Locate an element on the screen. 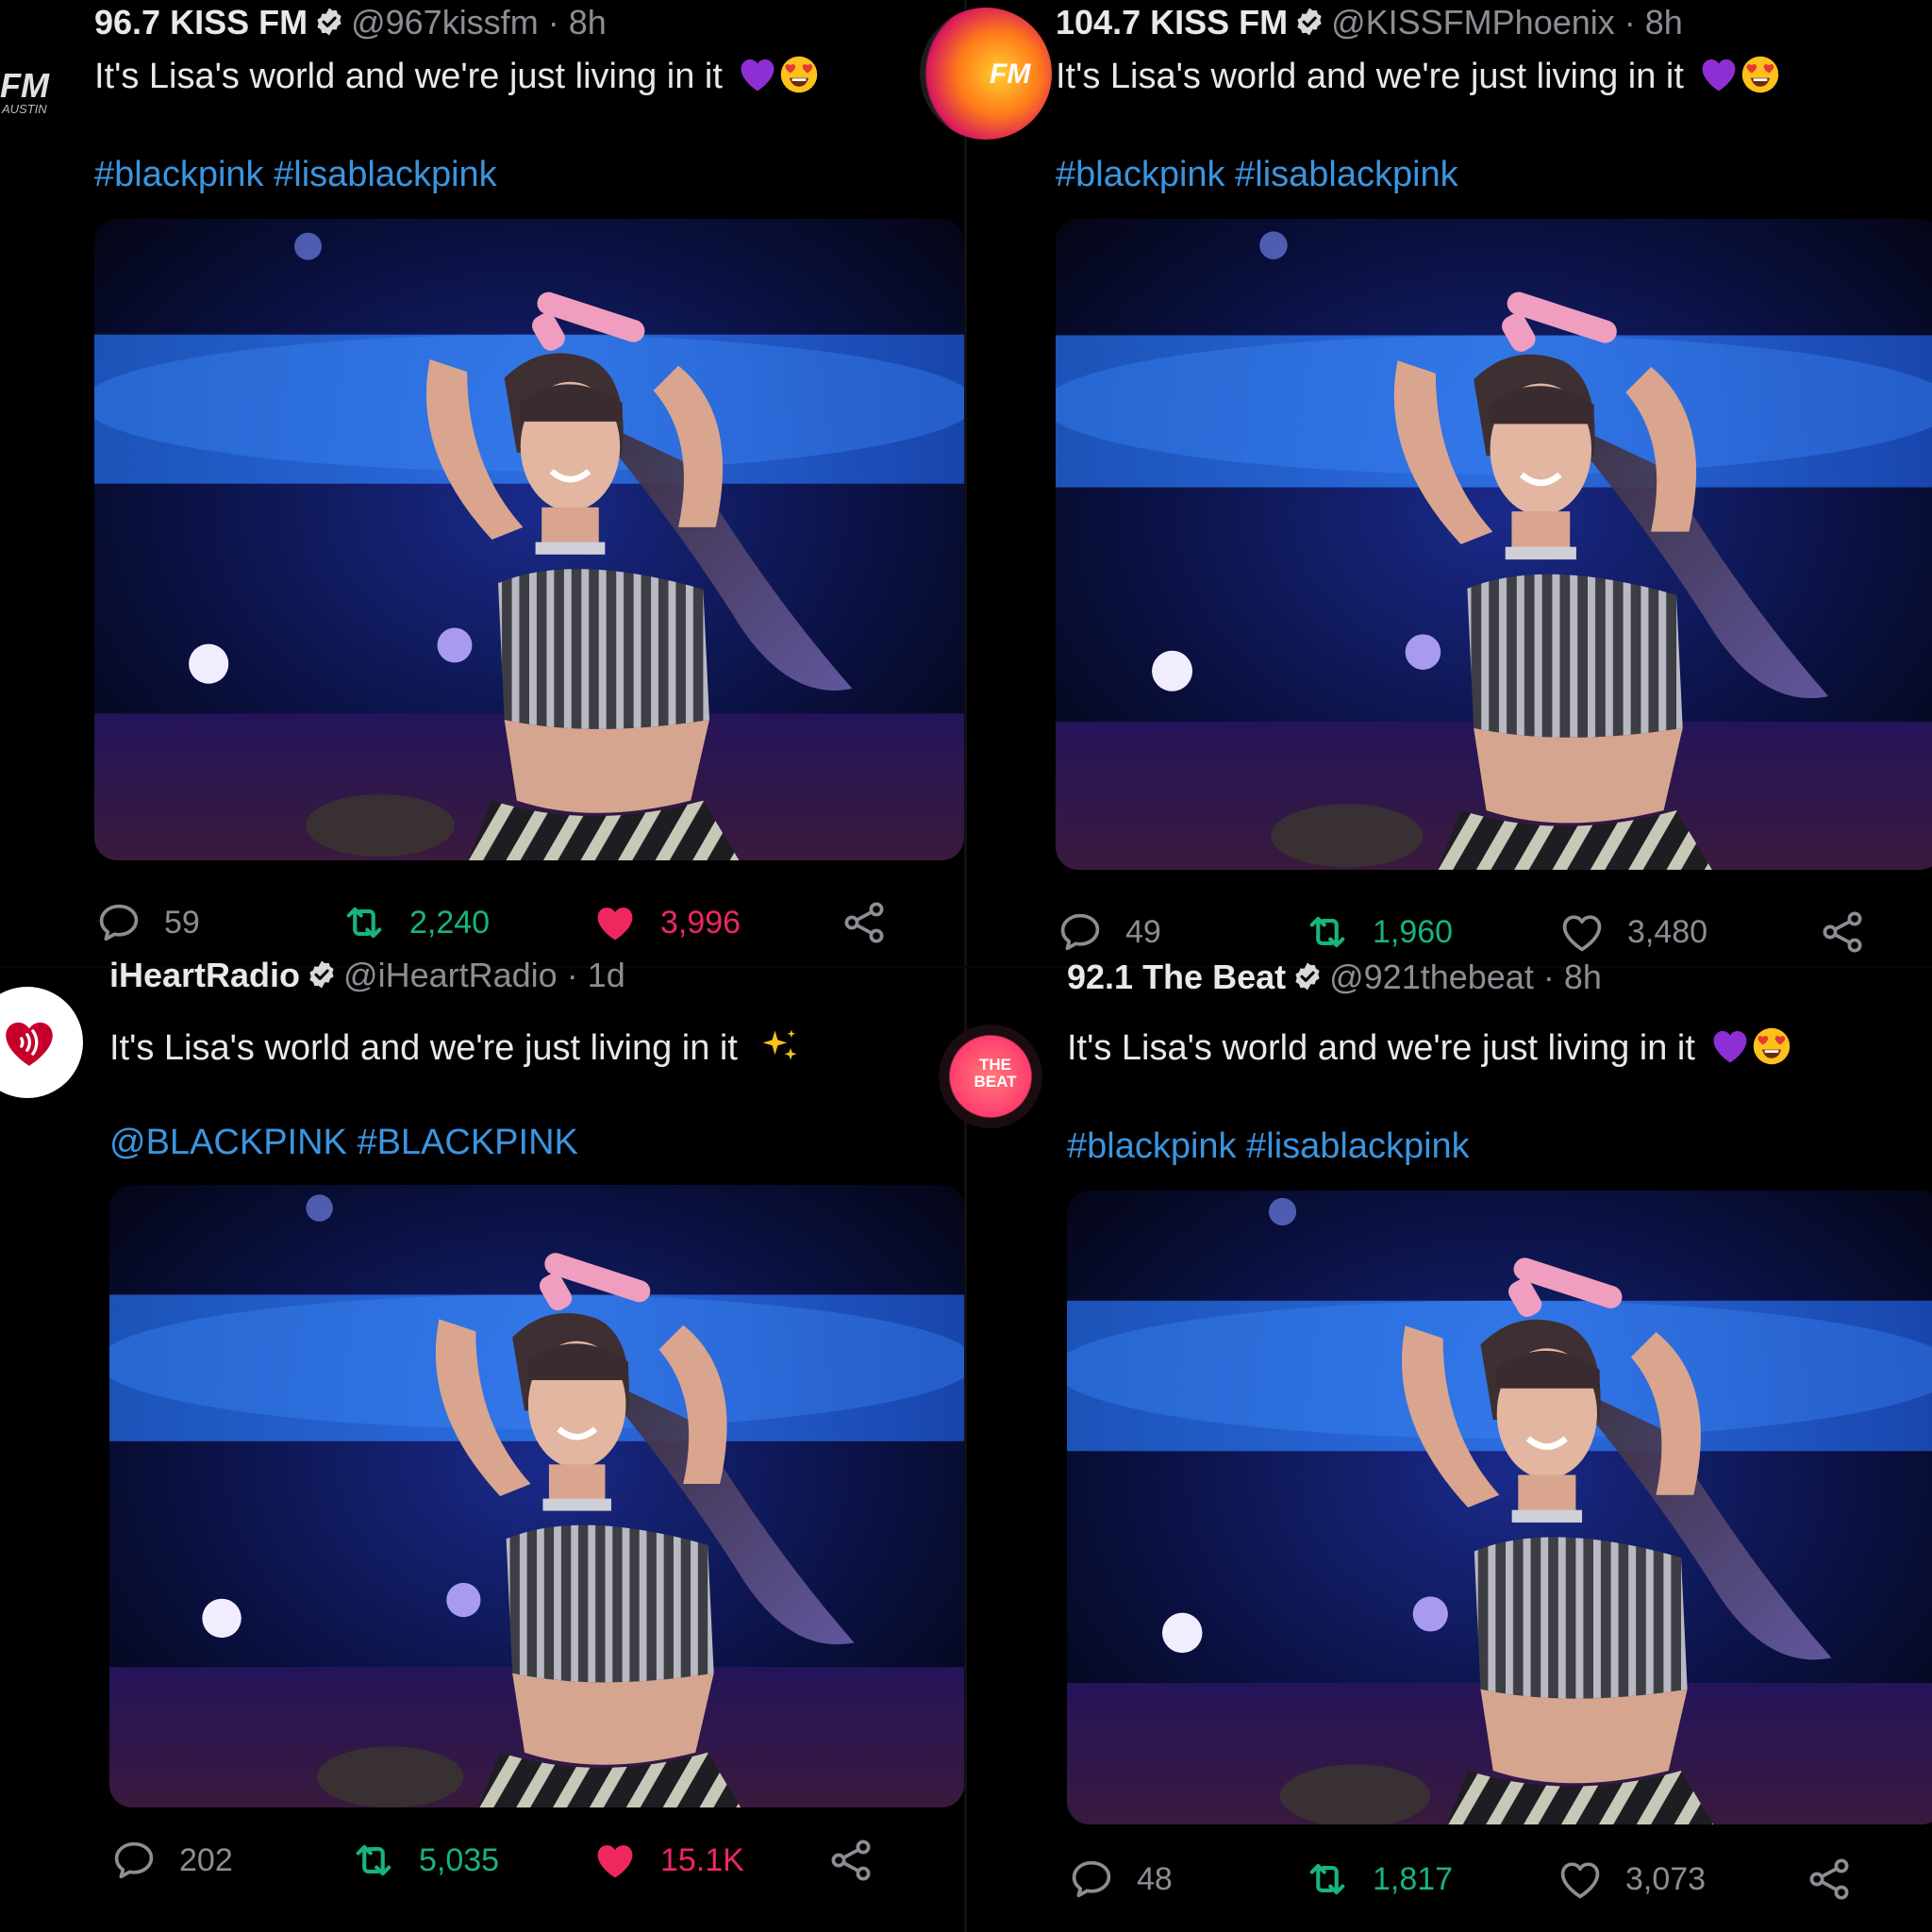  display-name: 96.7 KISS FM is located at coordinates (201, 23).